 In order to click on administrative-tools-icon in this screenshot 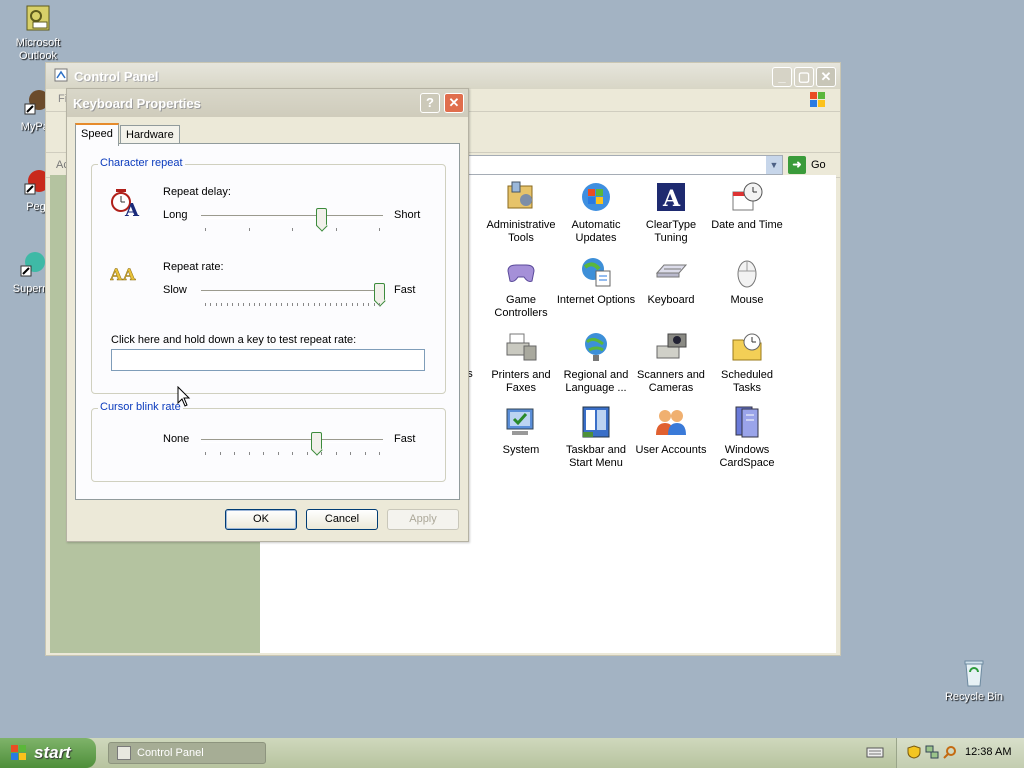, I will do `click(521, 197)`.